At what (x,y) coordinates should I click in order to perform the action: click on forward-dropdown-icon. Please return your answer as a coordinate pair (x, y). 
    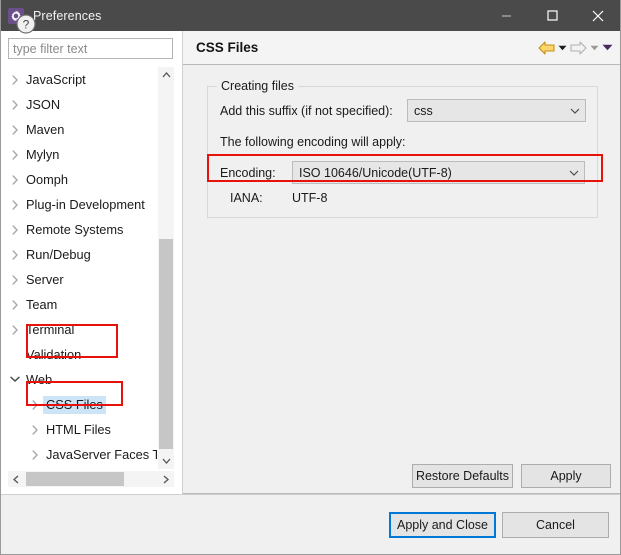
    Looking at the image, I should click on (594, 48).